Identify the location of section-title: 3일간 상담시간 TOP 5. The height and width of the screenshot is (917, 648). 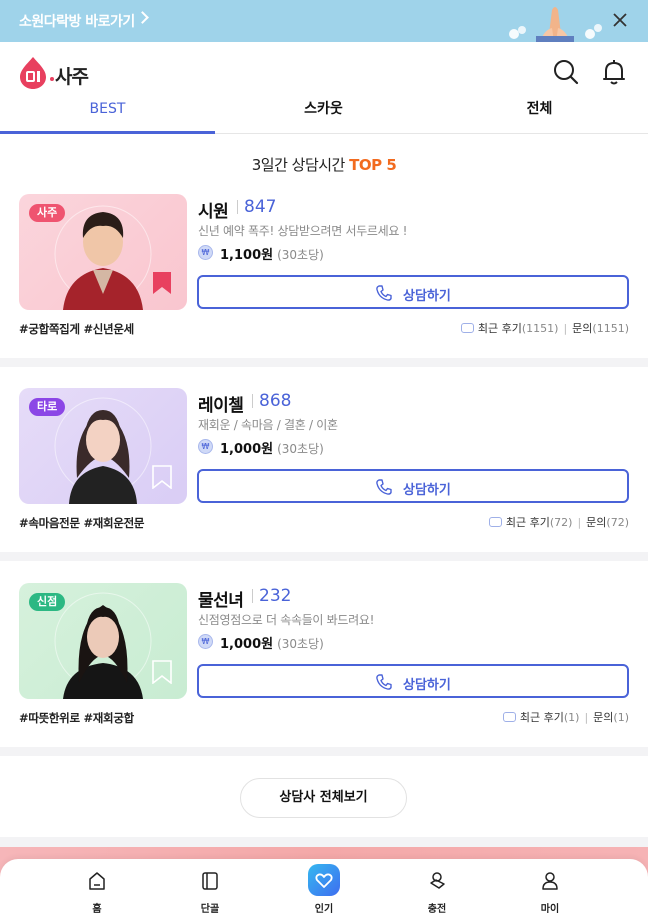
(324, 164).